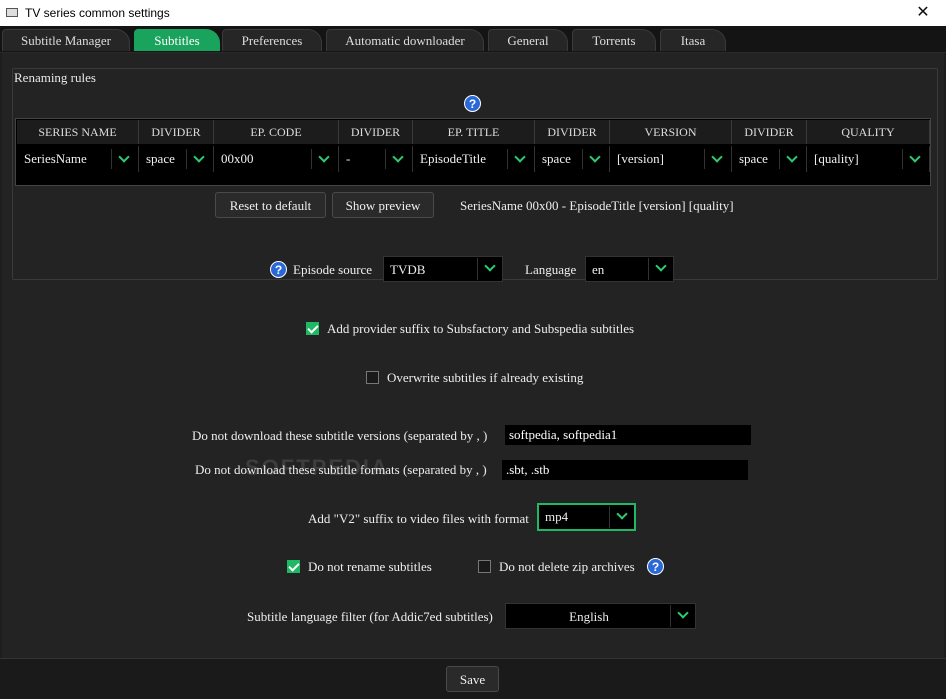 The width and height of the screenshot is (946, 699). What do you see at coordinates (671, 159) in the screenshot?
I see `version-select: [version]` at bounding box center [671, 159].